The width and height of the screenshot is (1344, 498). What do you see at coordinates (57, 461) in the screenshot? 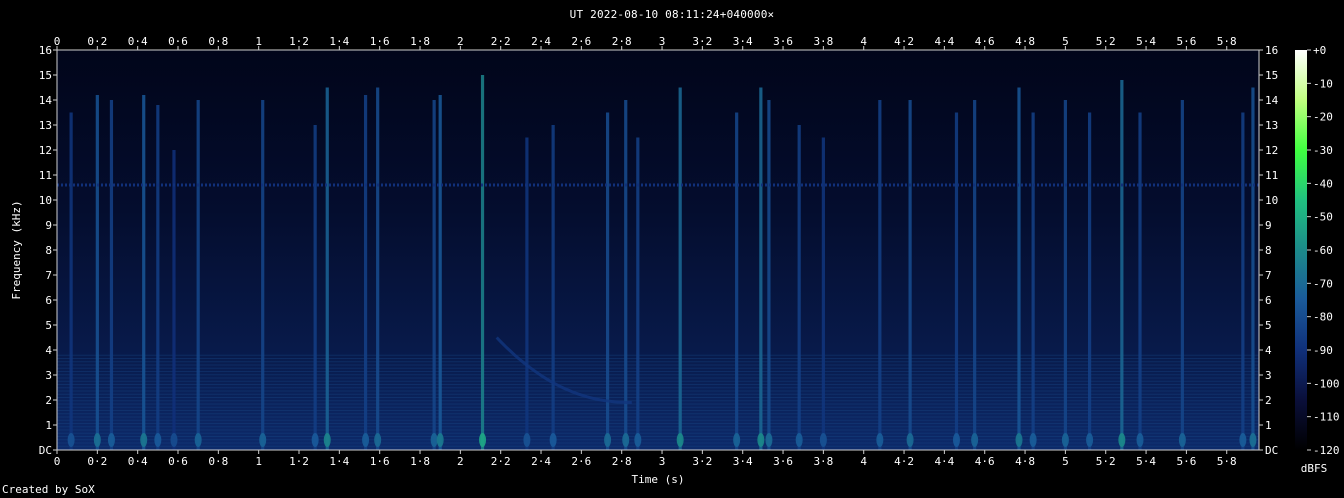
I see `x-tick-label: 0` at bounding box center [57, 461].